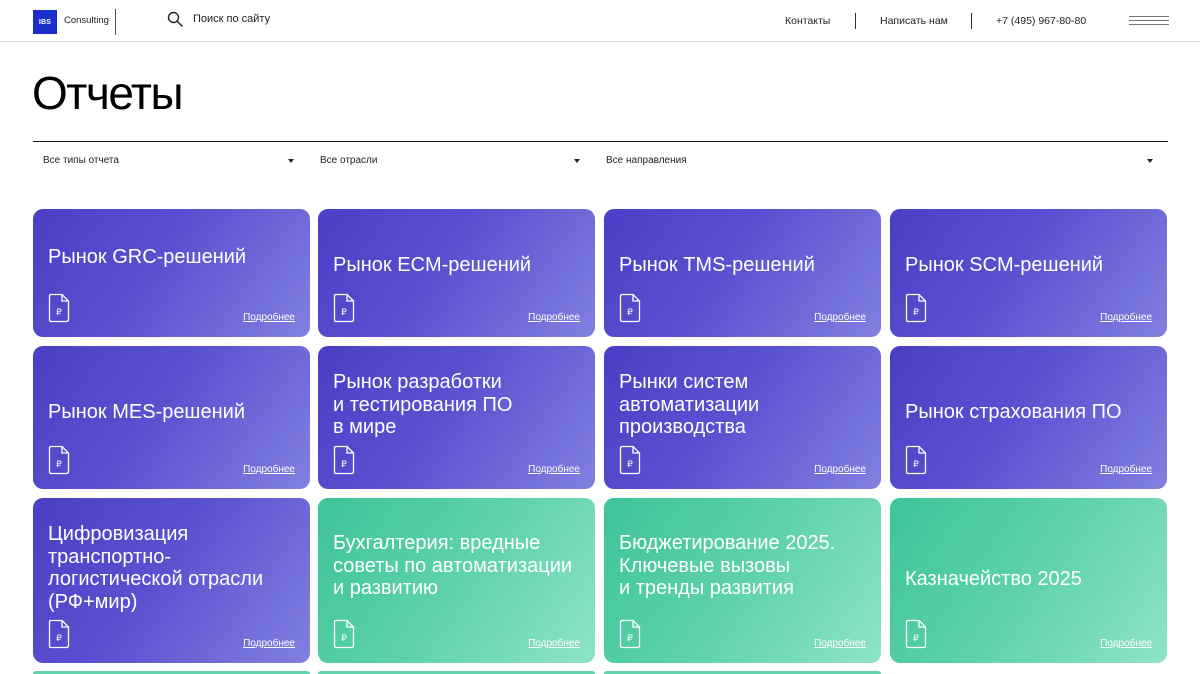 The height and width of the screenshot is (674, 1200). I want to click on report-card: Рынок TMS-решений ₽ Подробнее, so click(742, 273).